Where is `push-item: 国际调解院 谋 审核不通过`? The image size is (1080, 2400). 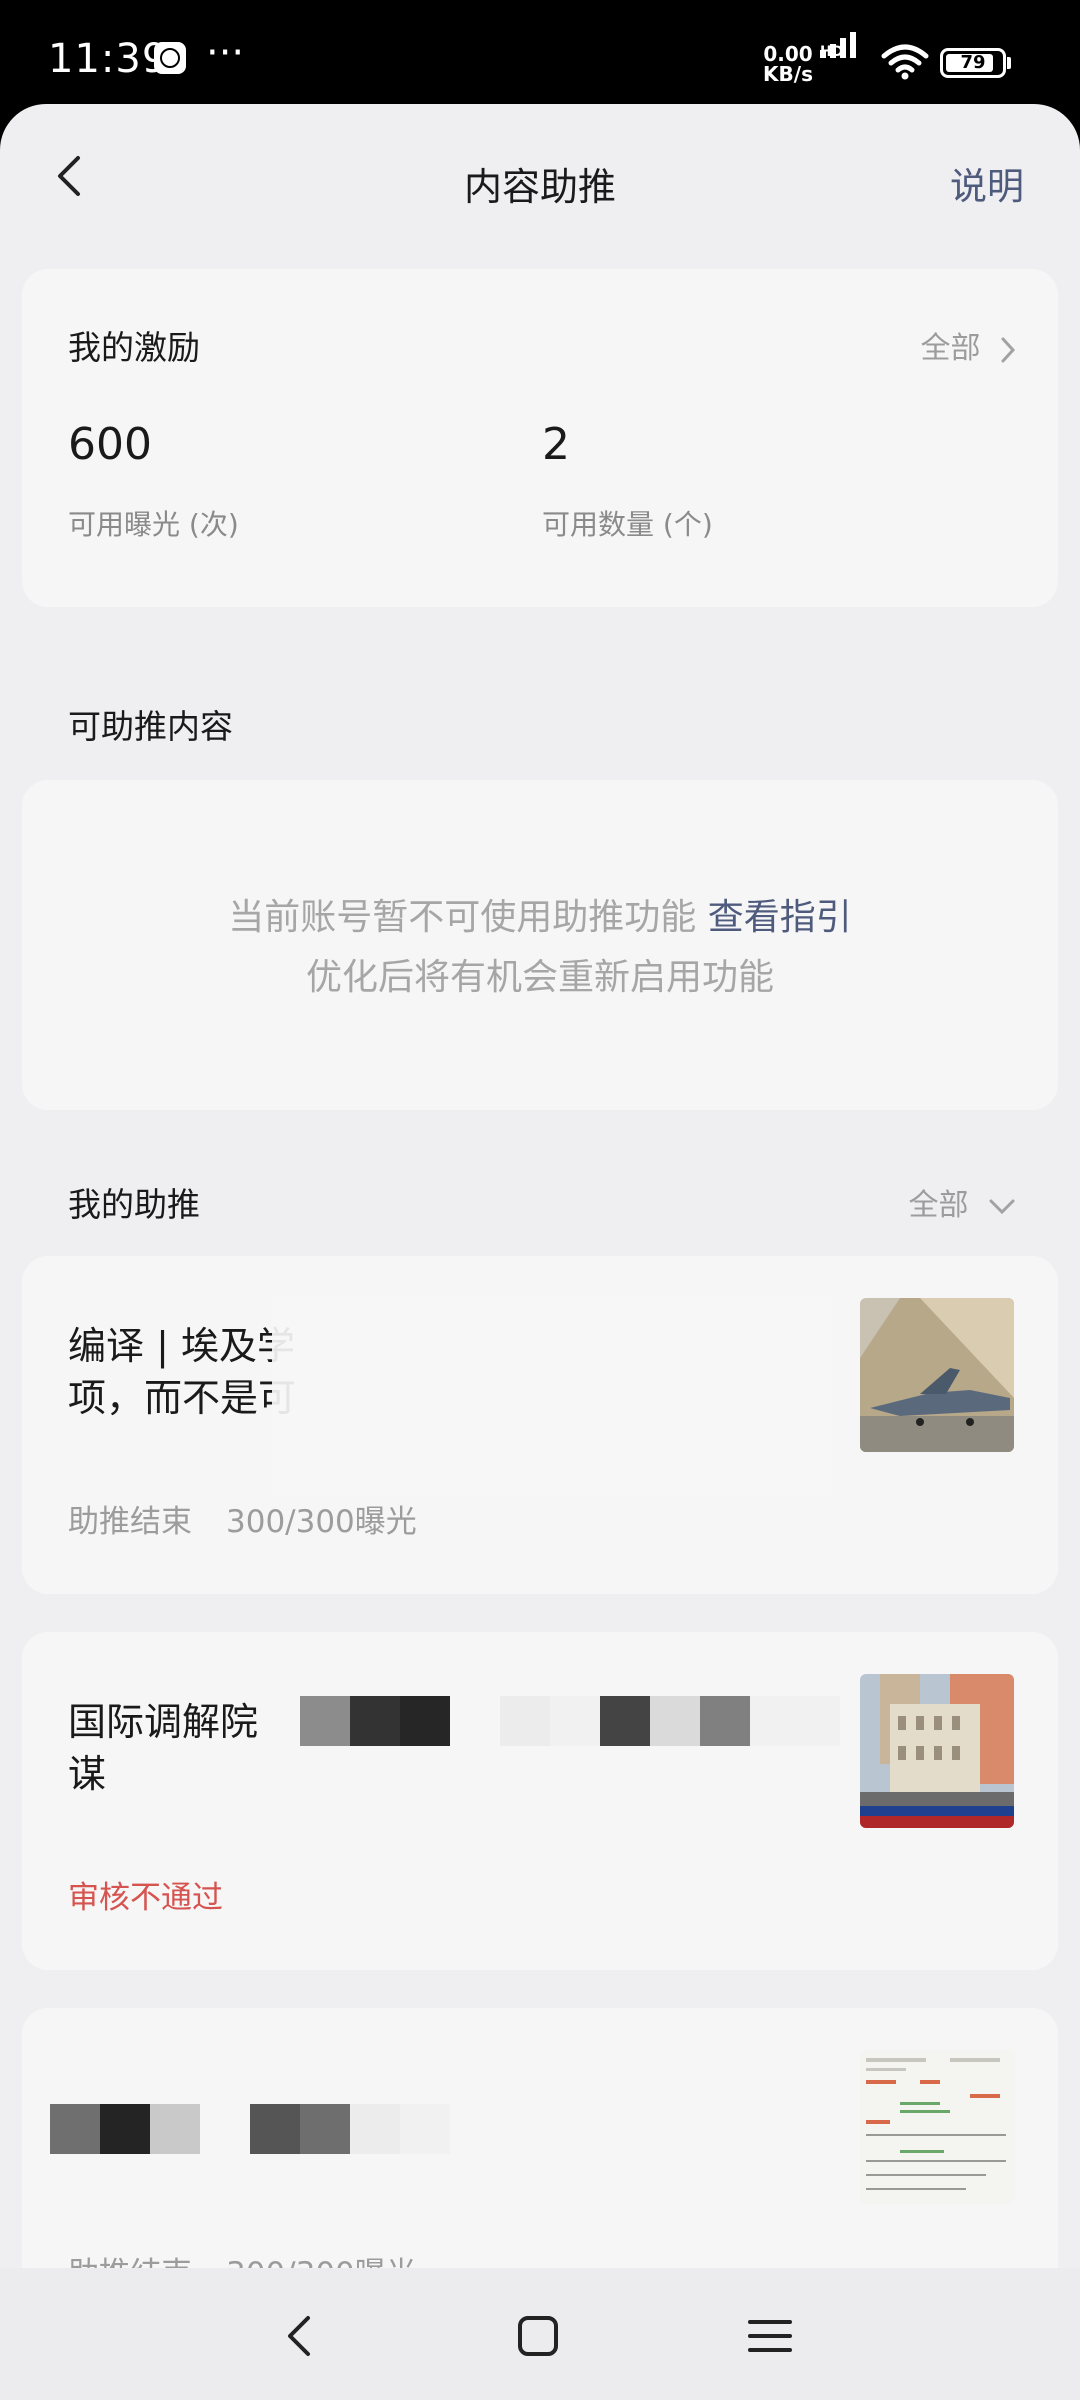
push-item: 国际调解院 谋 审核不通过 is located at coordinates (540, 1801).